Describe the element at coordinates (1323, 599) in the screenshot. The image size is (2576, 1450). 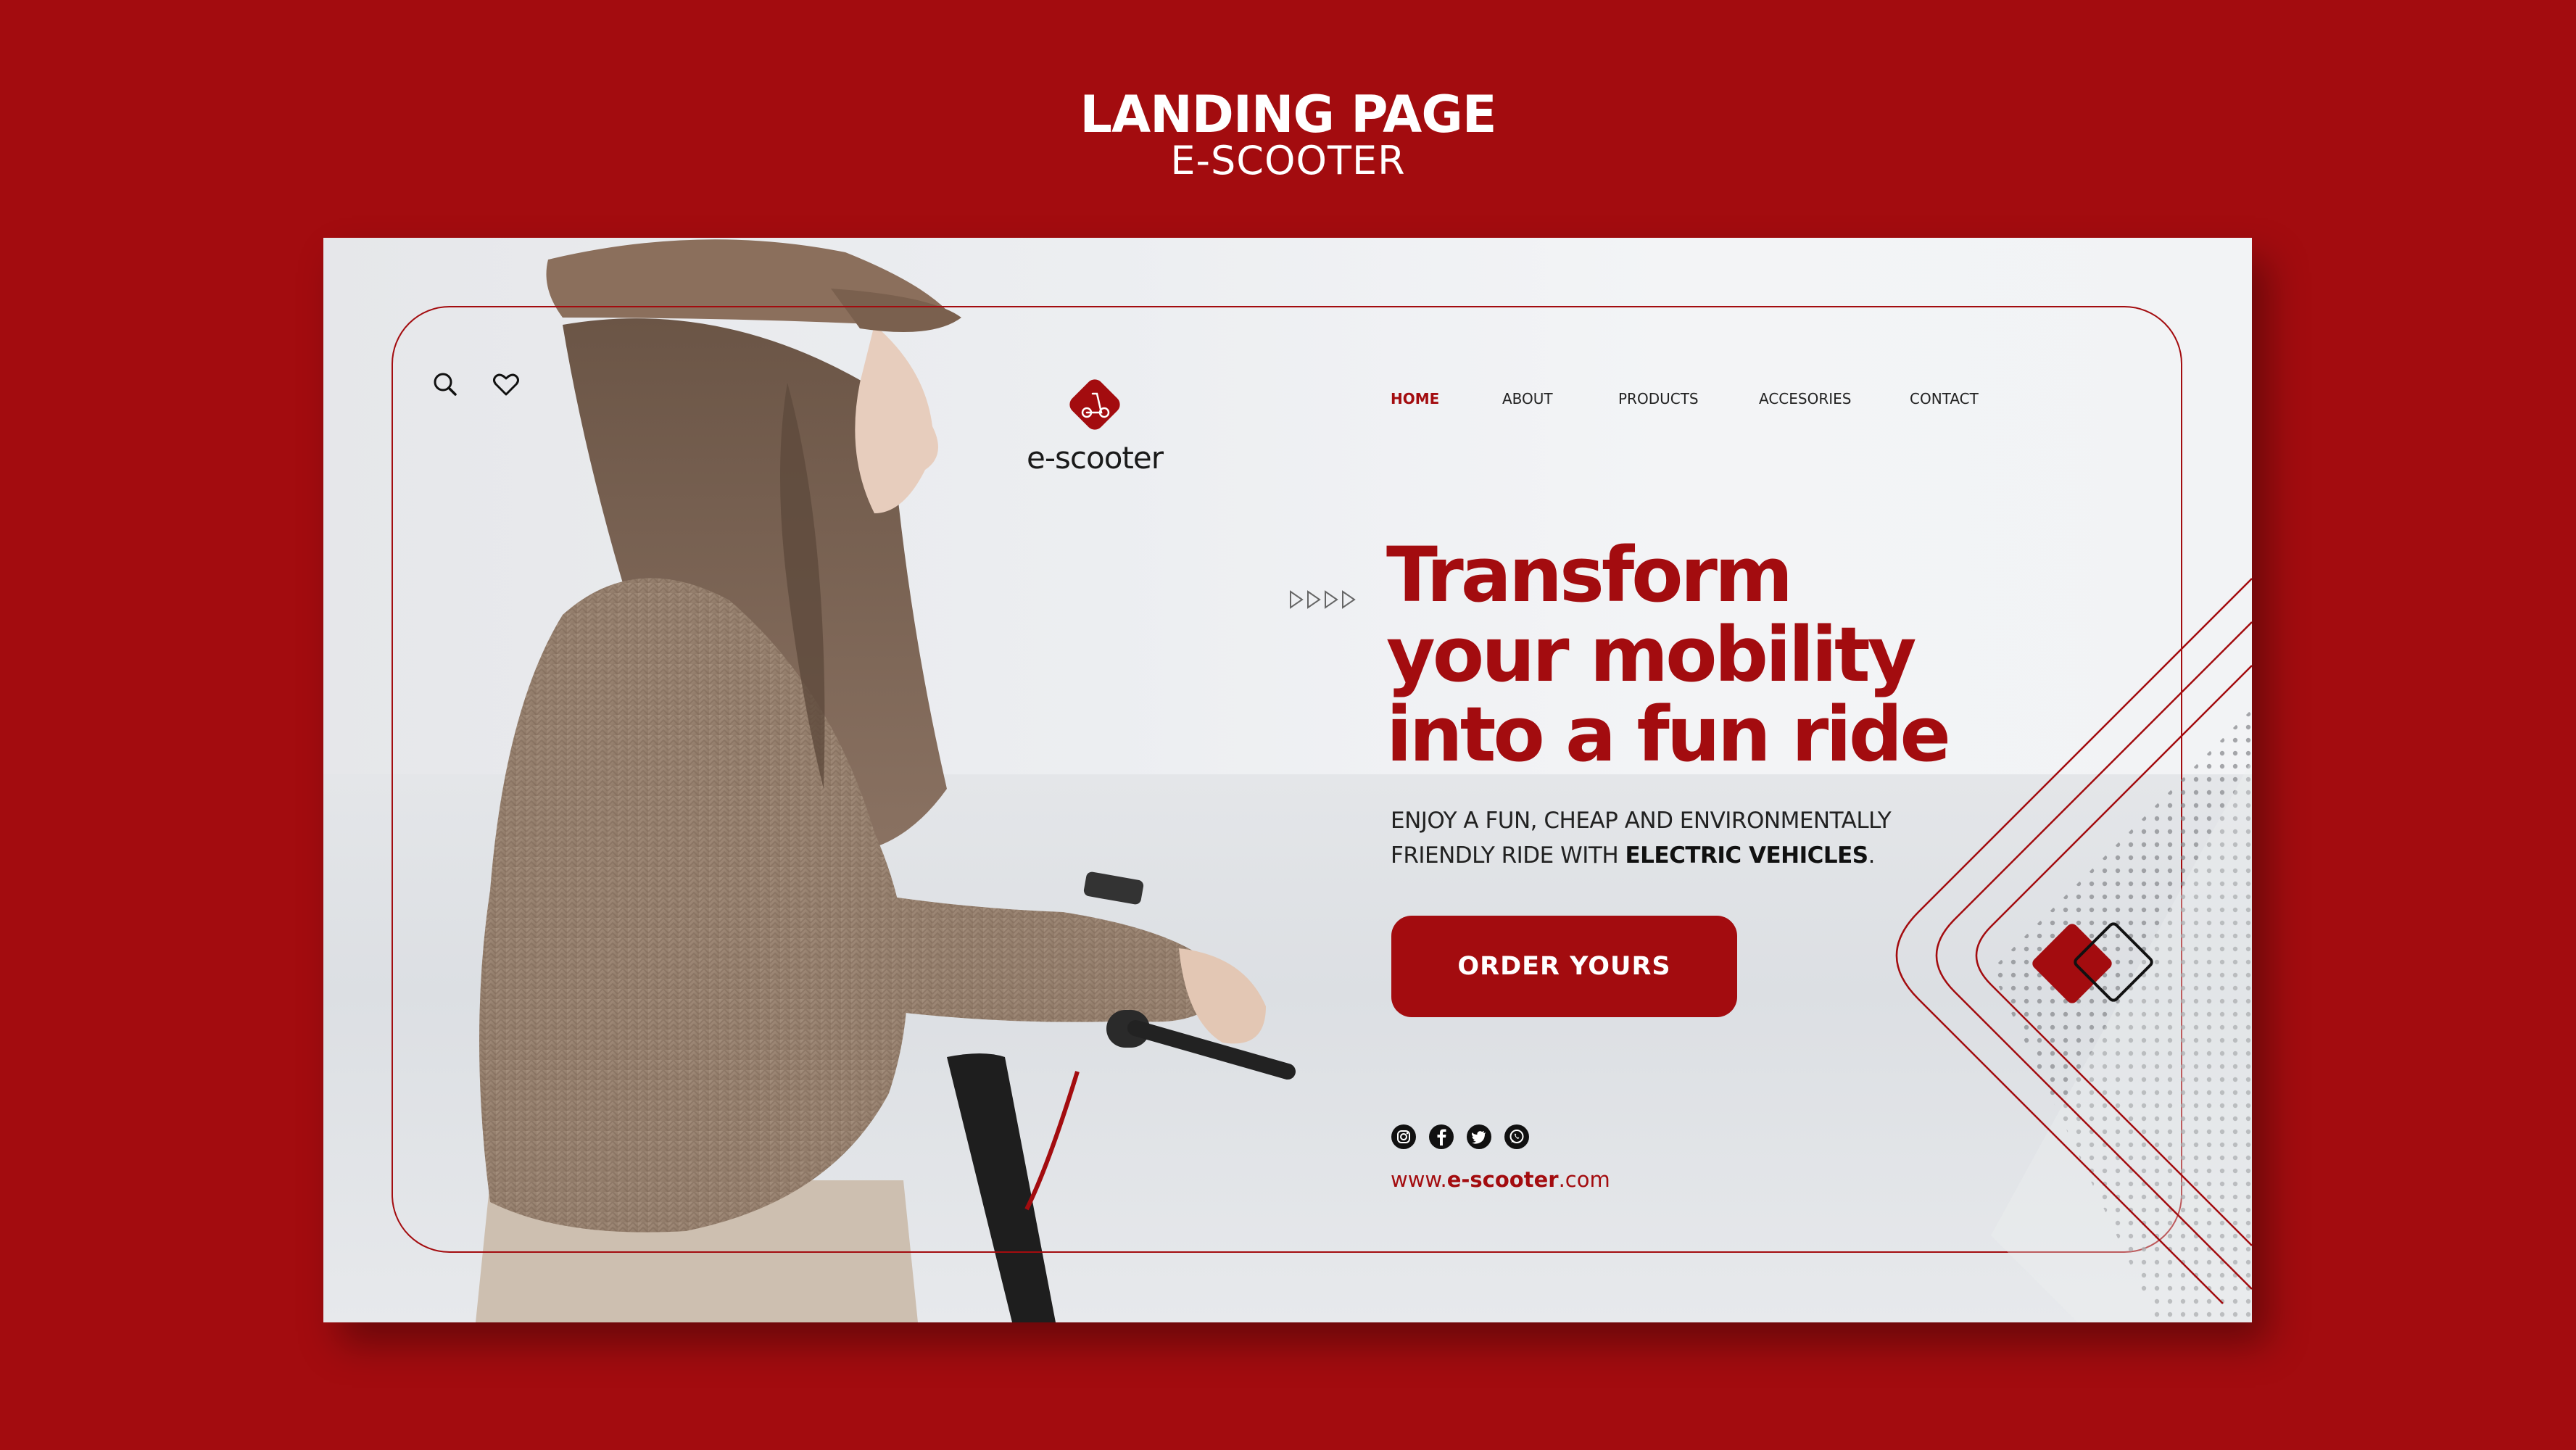
I see `play-arrows-icon` at that location.